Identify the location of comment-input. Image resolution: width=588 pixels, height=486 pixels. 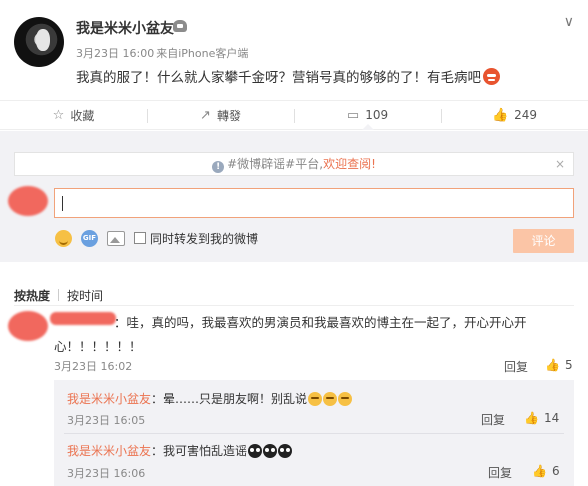
(314, 203).